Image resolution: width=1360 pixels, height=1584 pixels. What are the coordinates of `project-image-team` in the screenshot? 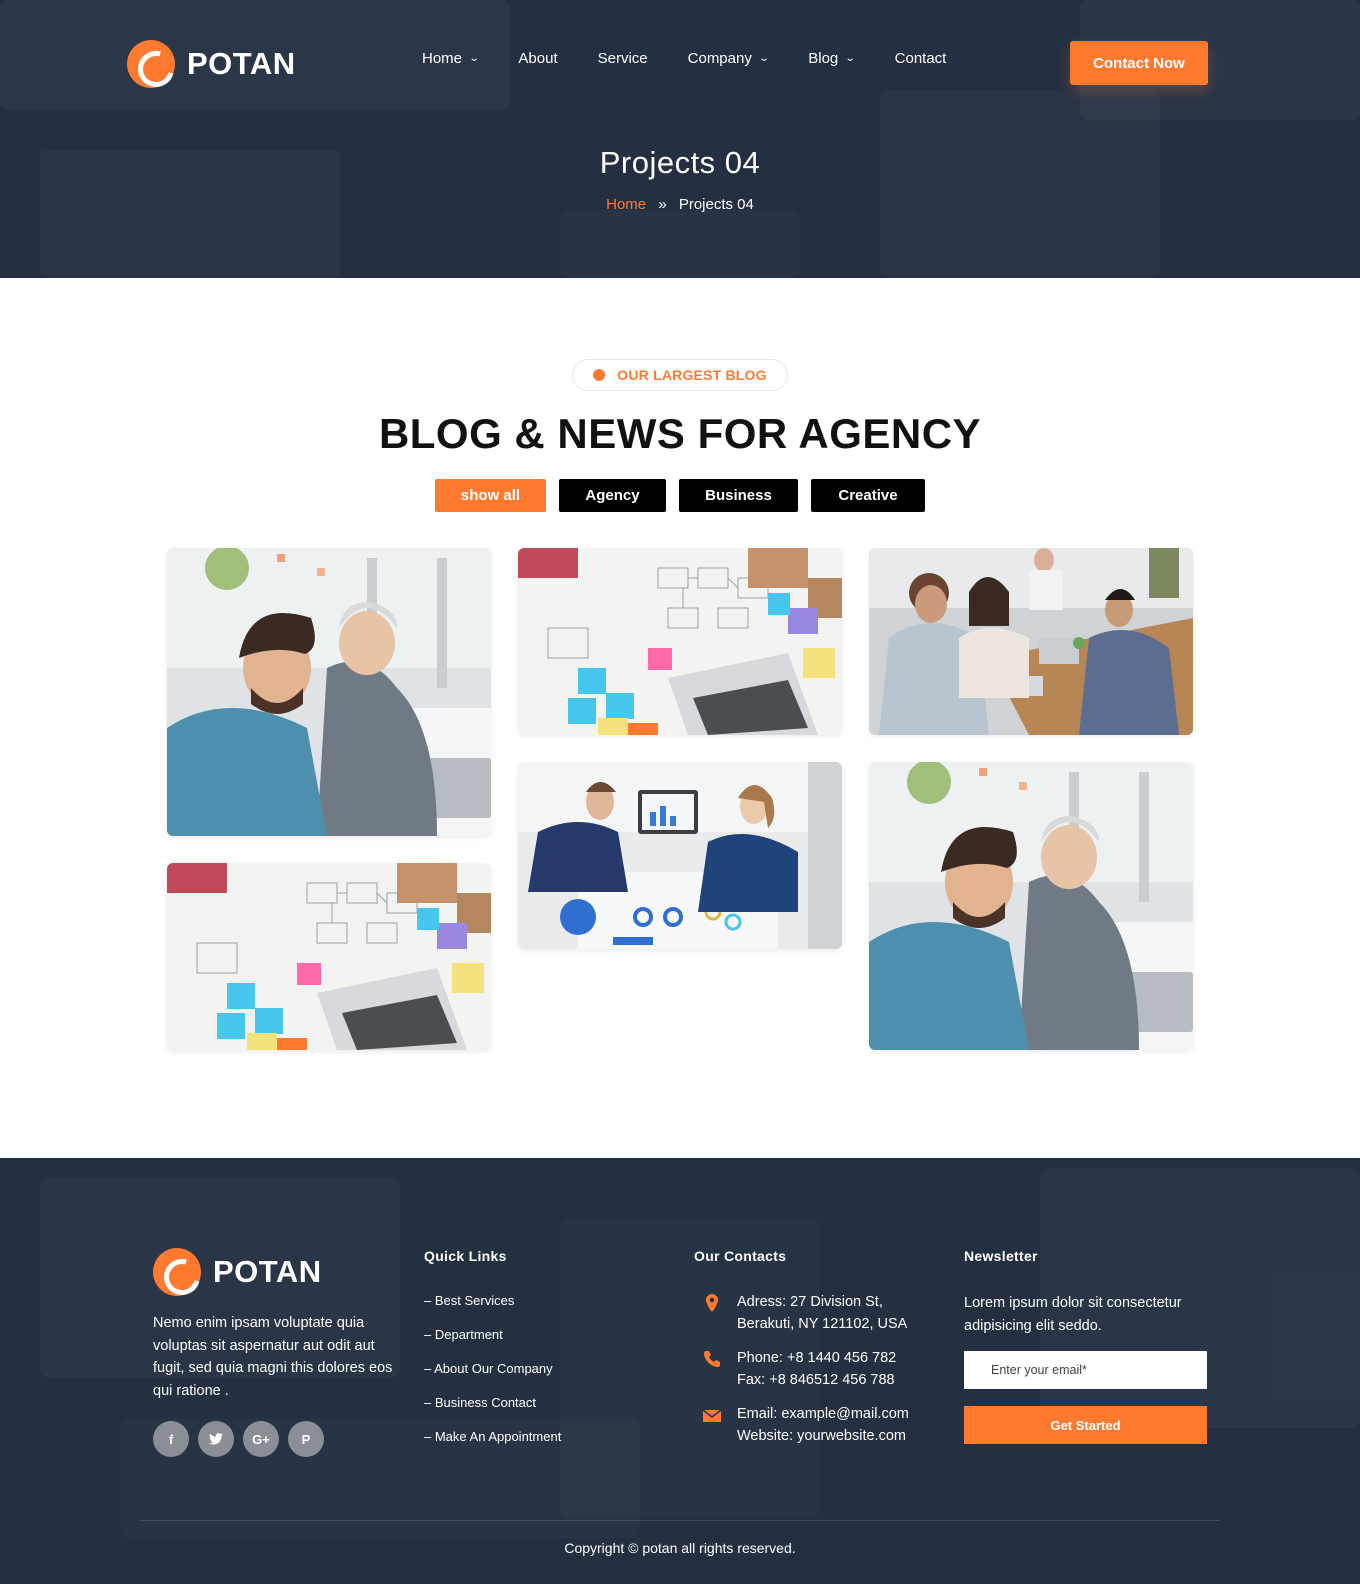 It's located at (1031, 641).